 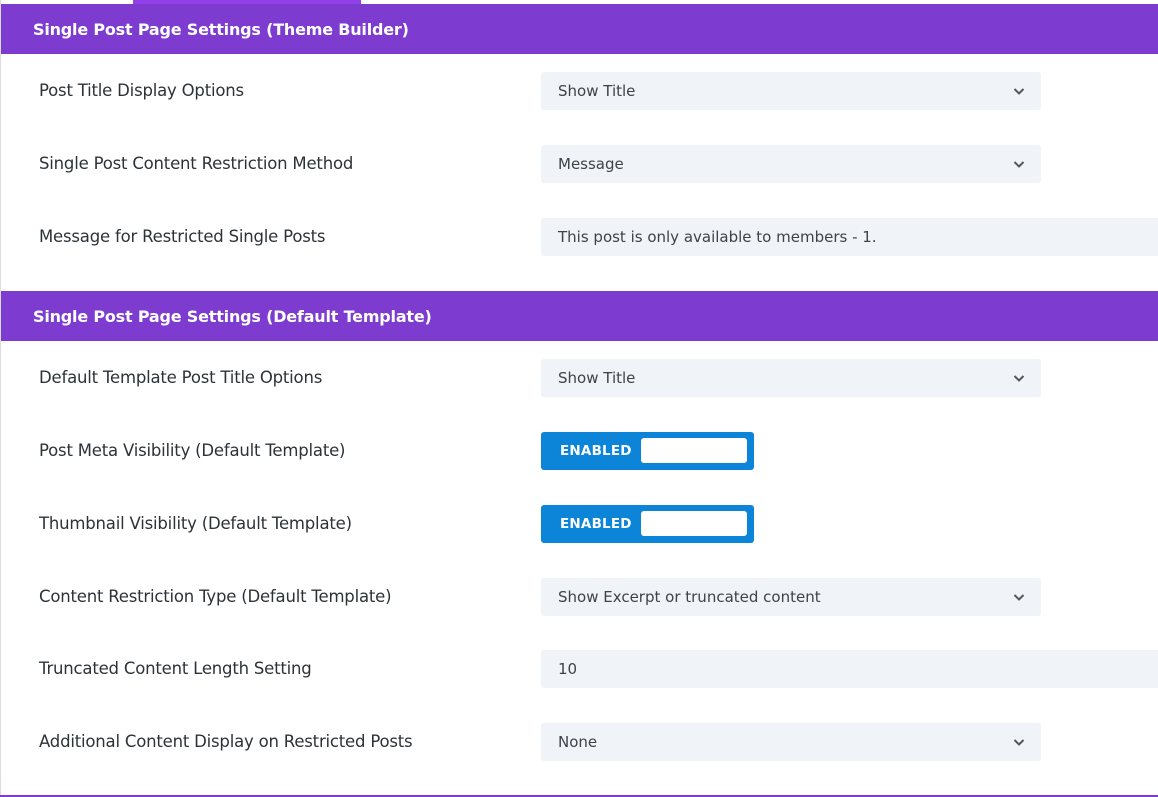 What do you see at coordinates (192, 450) in the screenshot?
I see `setting-label: Post Meta Visibility (Default Template)` at bounding box center [192, 450].